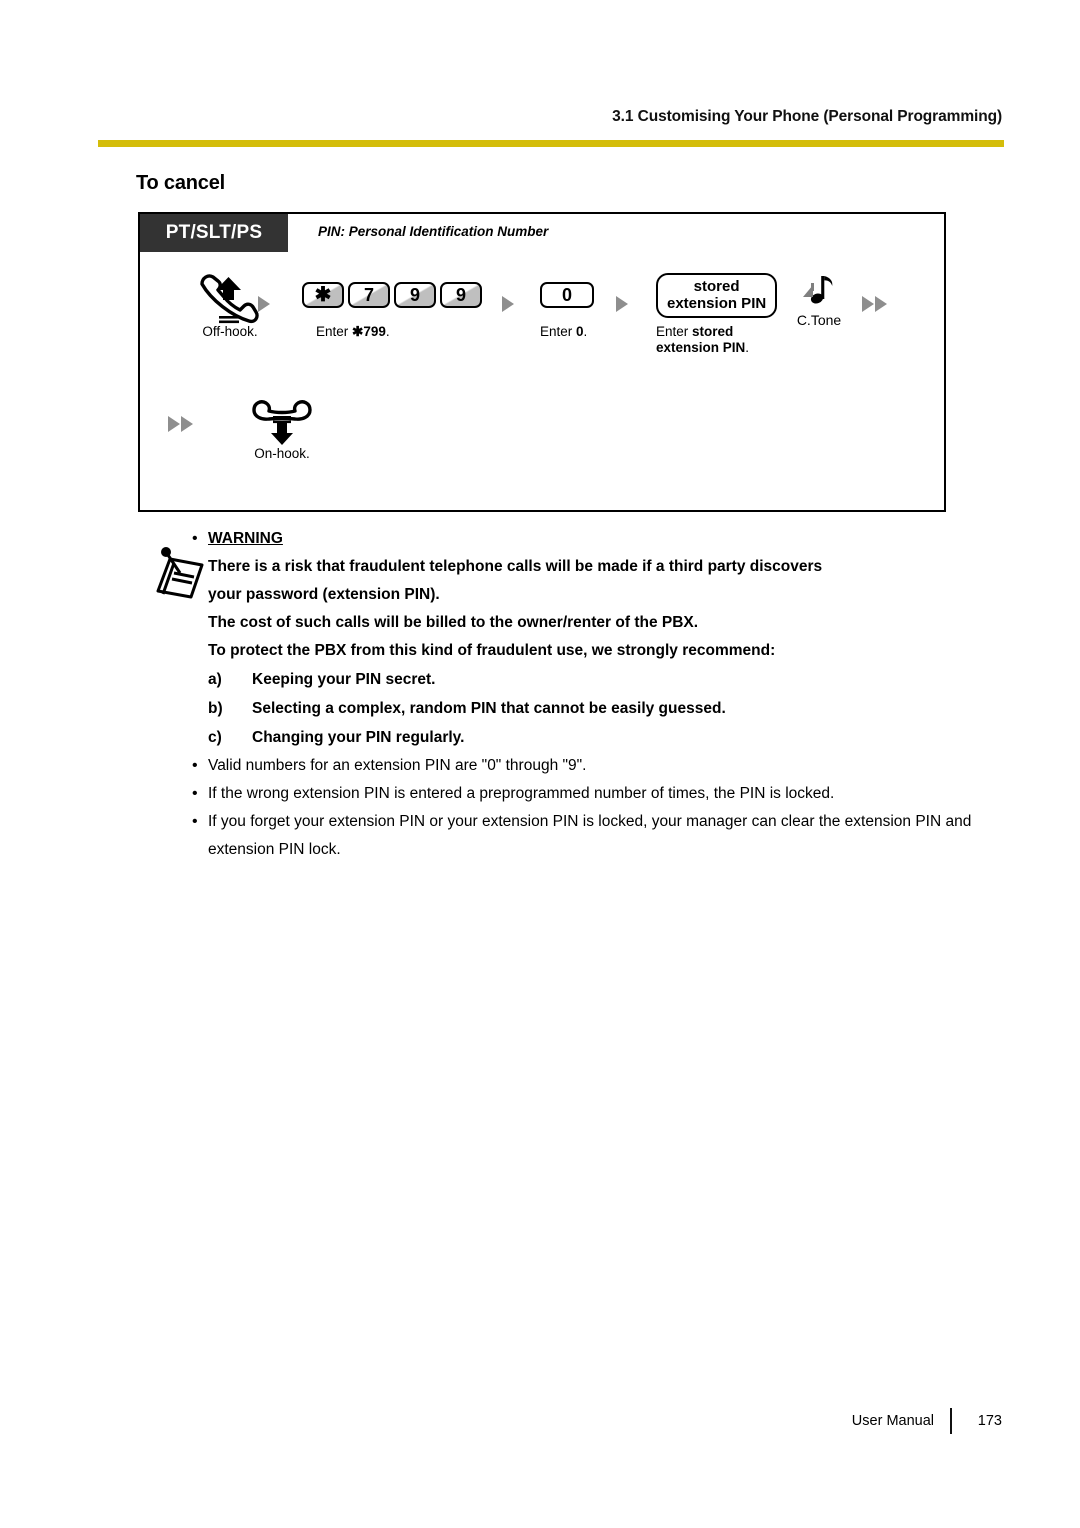 This screenshot has height=1528, width=1080. I want to click on key-7: 7, so click(369, 295).